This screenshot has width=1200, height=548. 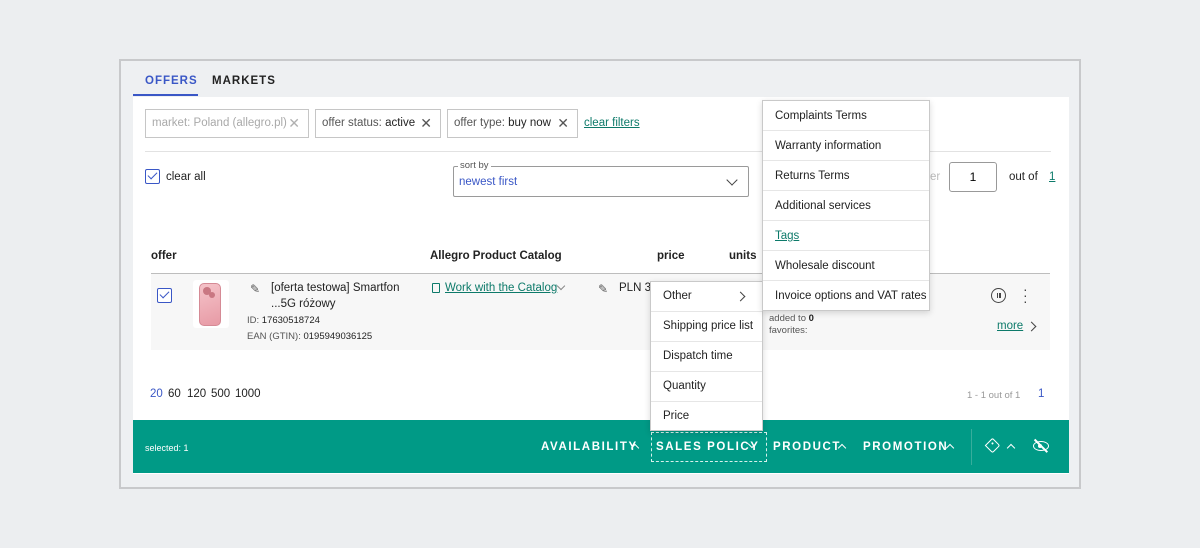 What do you see at coordinates (807, 447) in the screenshot?
I see `product-button: PRODUCT` at bounding box center [807, 447].